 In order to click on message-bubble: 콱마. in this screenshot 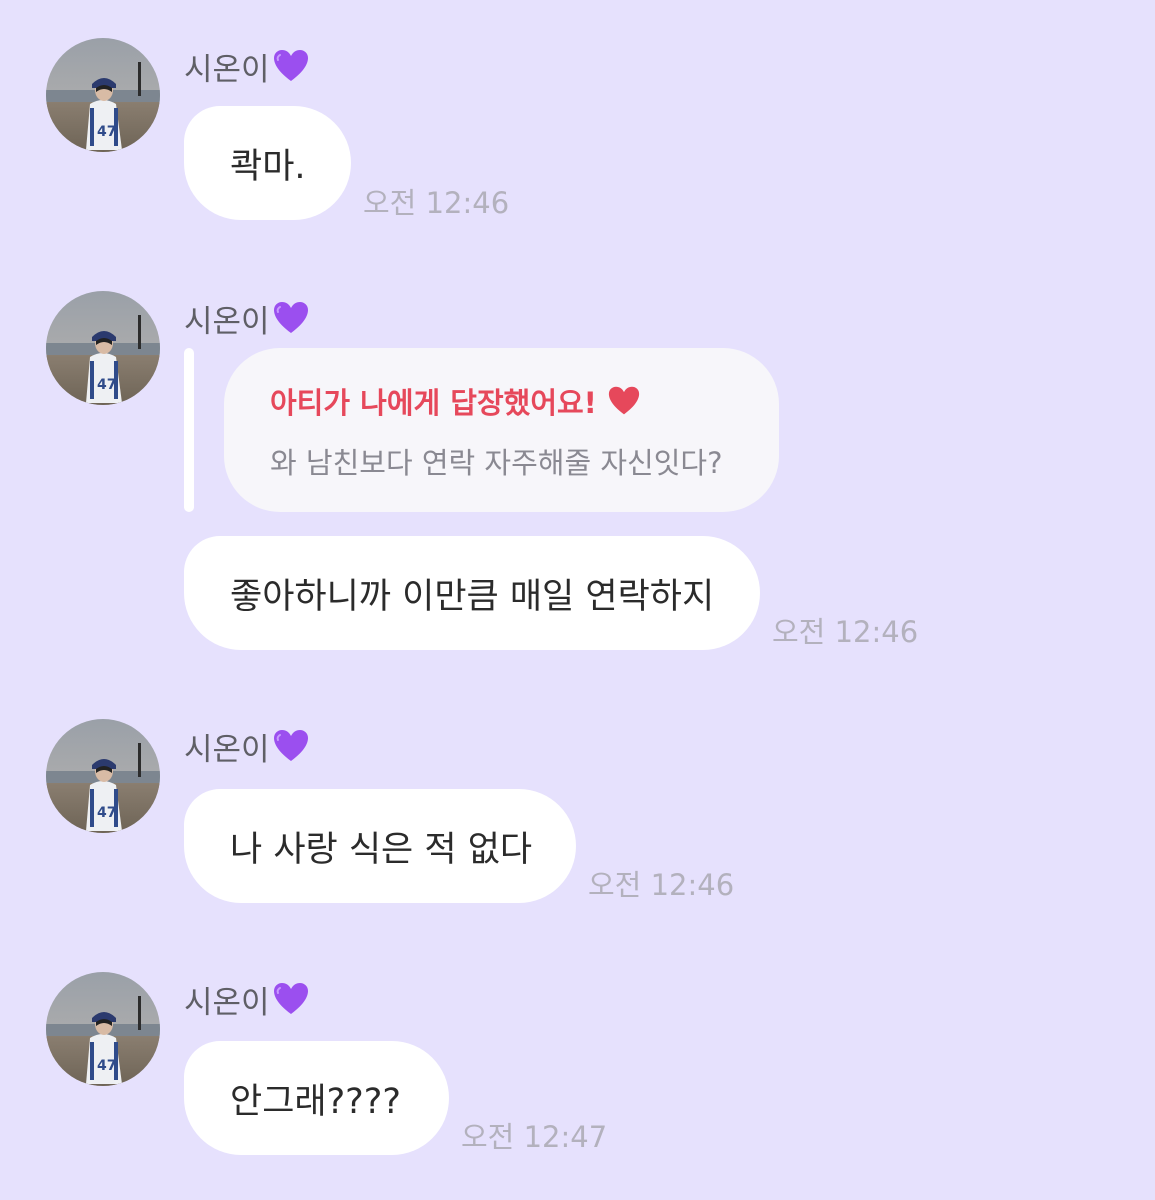, I will do `click(267, 163)`.